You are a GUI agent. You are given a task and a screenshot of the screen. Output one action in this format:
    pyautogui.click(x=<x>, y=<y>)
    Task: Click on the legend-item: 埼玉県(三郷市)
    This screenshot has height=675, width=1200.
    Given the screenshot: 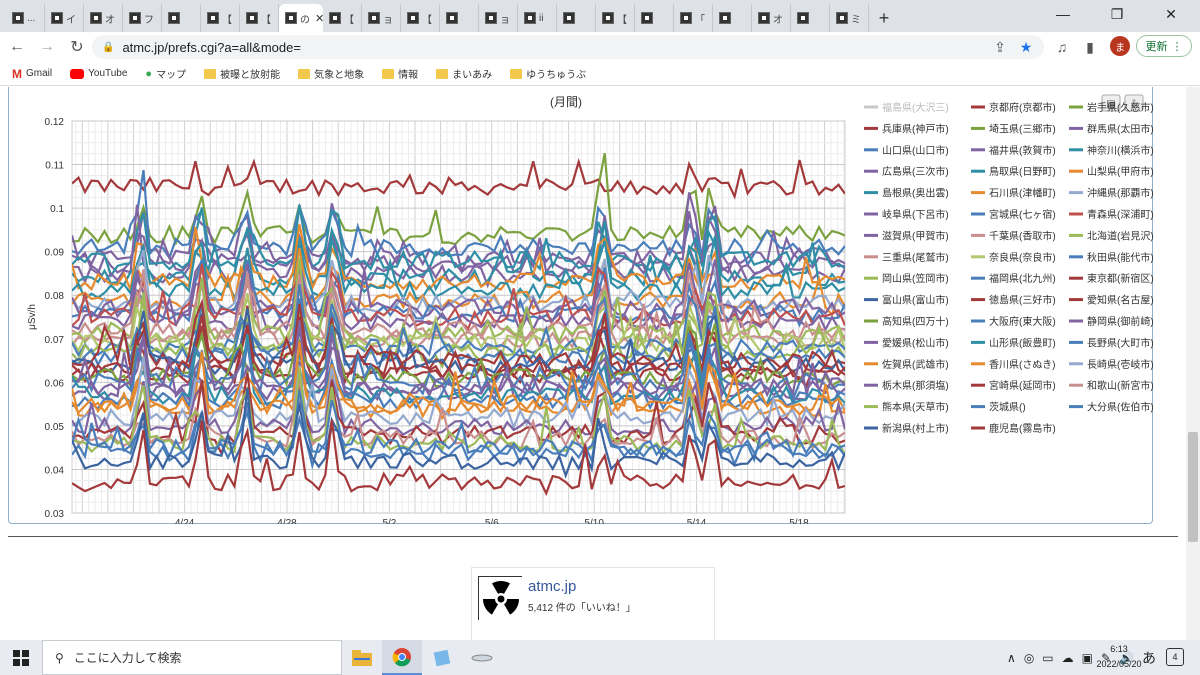 What is the action you would take?
    pyautogui.click(x=1013, y=128)
    